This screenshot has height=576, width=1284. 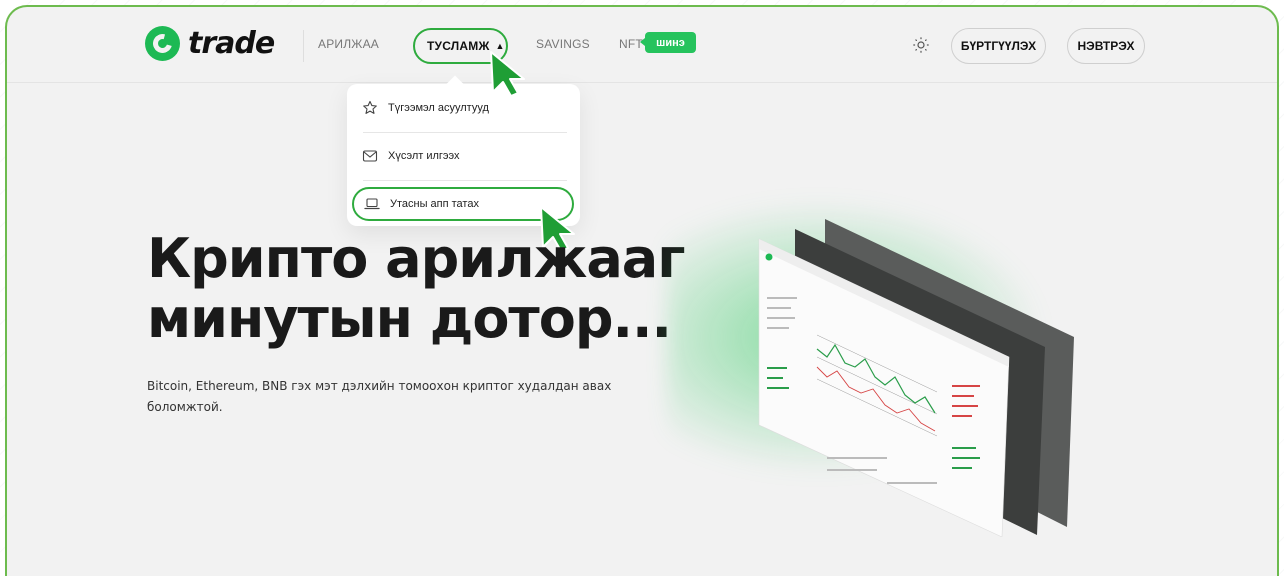 I want to click on new-badge: шинэ, so click(x=668, y=42).